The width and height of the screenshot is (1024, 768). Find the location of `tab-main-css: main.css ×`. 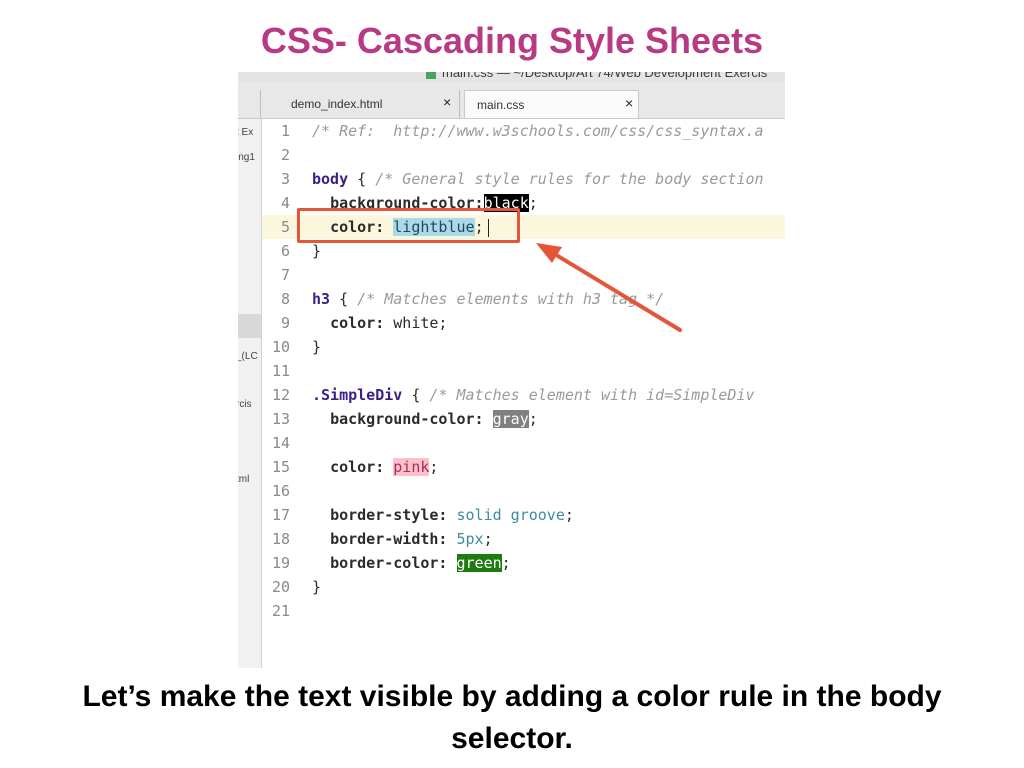

tab-main-css: main.css × is located at coordinates (551, 104).